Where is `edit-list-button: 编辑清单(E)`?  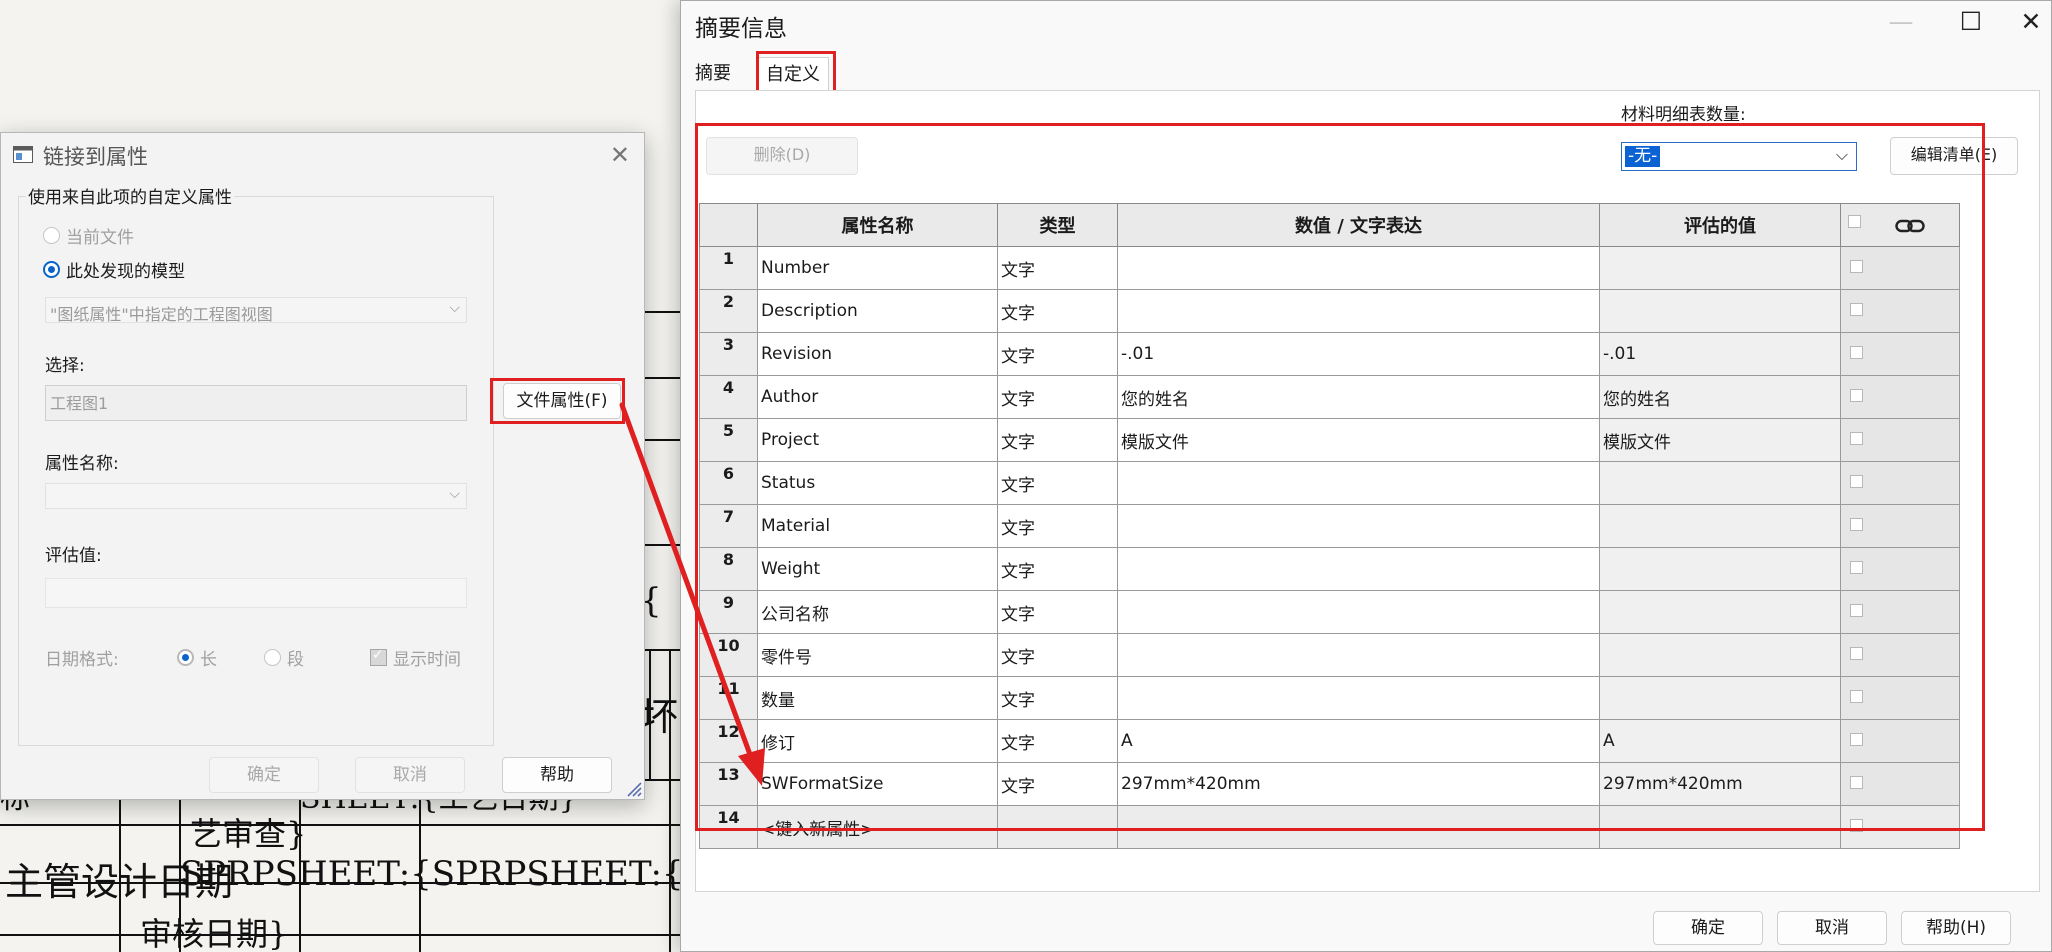
edit-list-button: 编辑清单(E) is located at coordinates (1954, 156).